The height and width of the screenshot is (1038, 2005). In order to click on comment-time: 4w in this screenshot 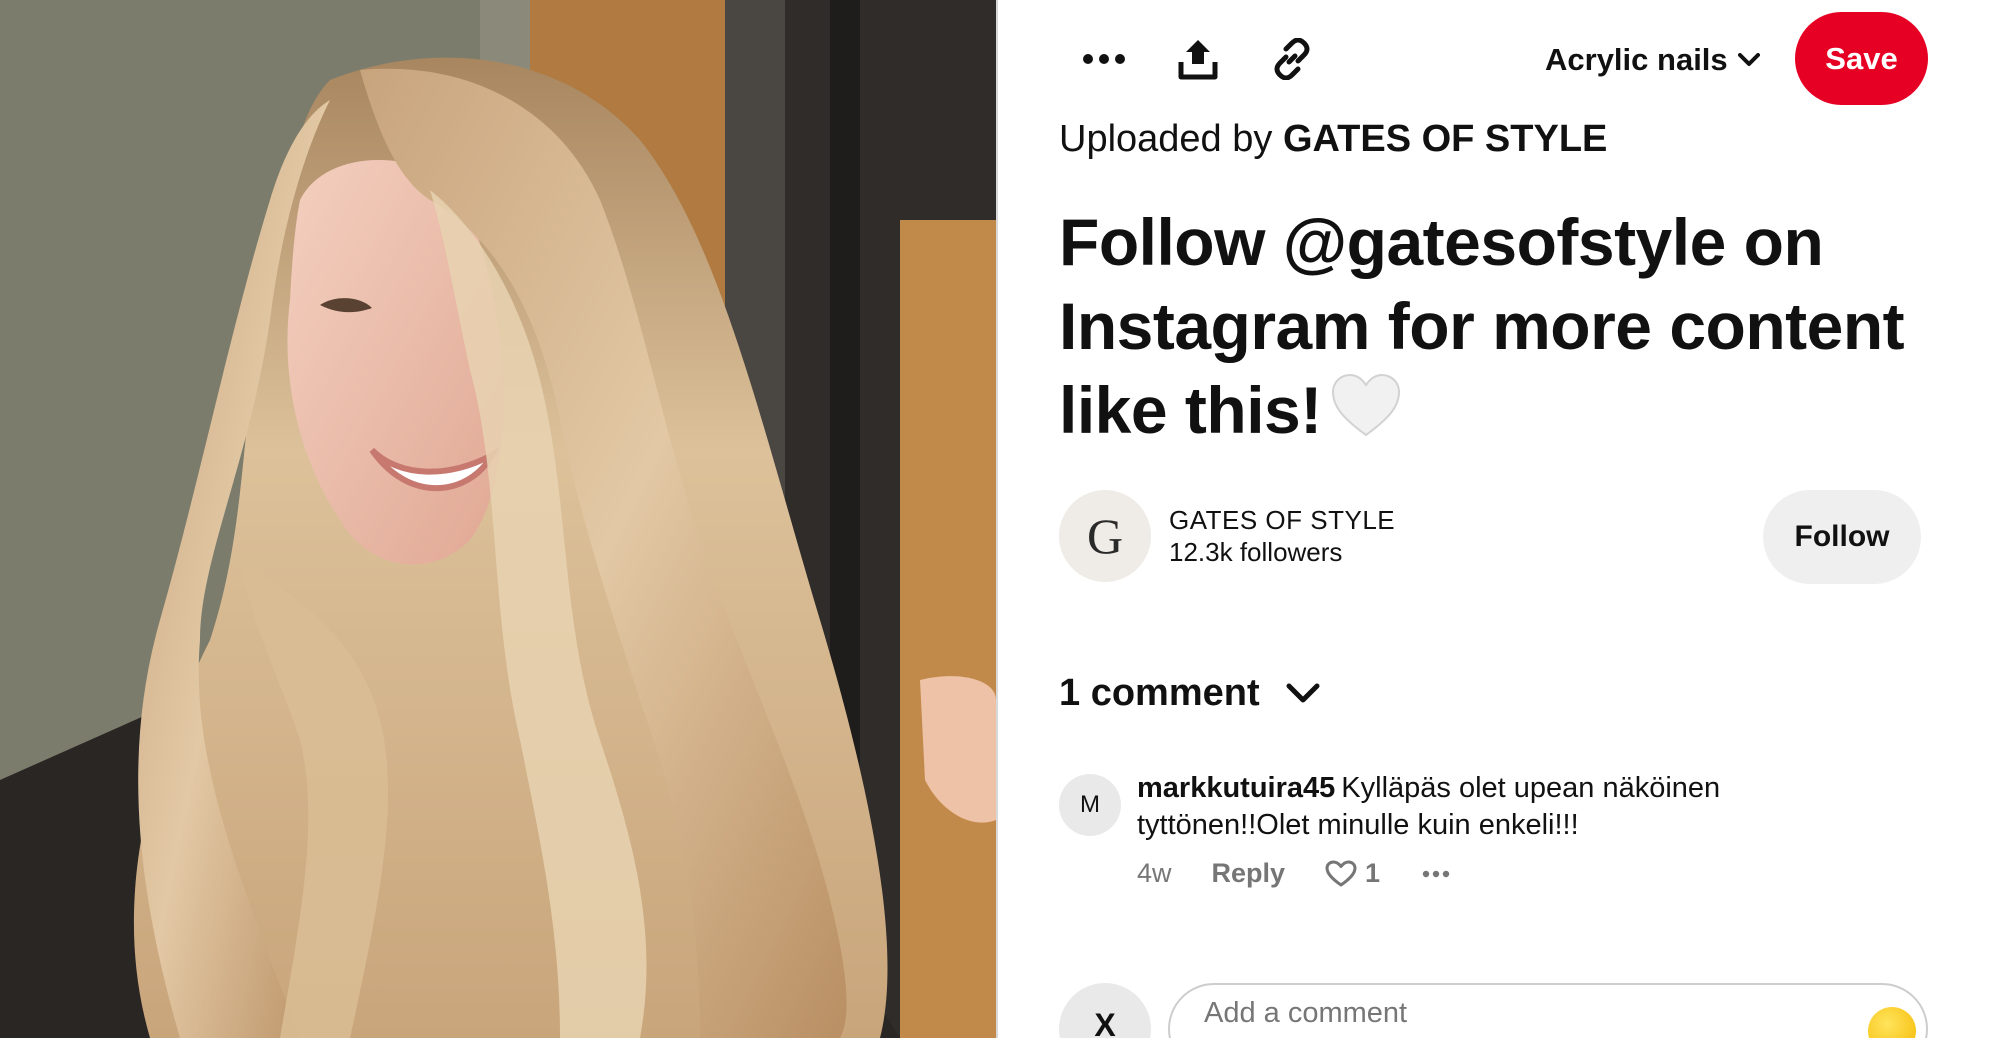, I will do `click(1154, 873)`.